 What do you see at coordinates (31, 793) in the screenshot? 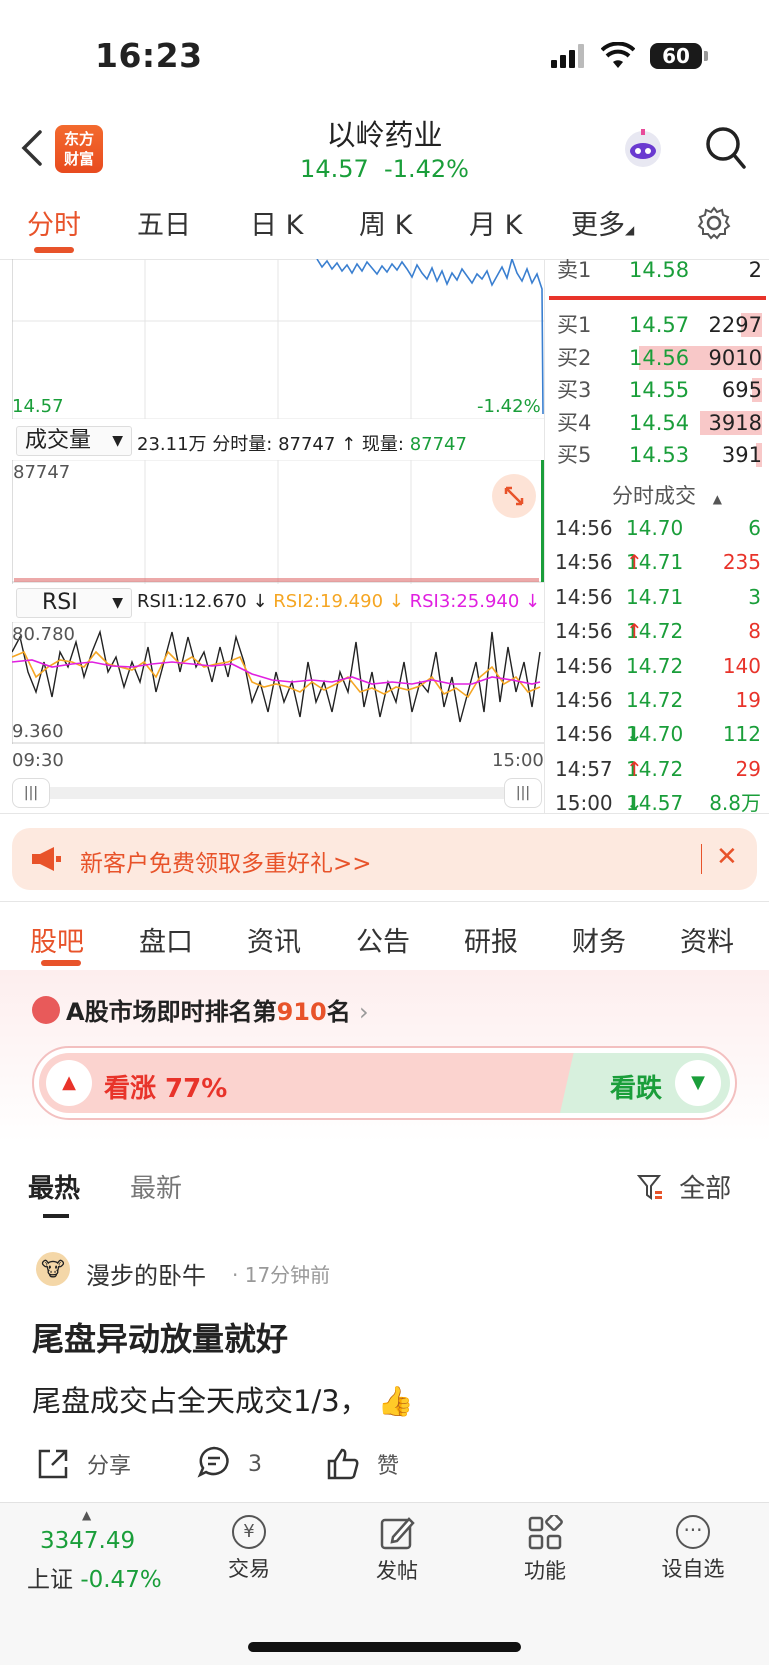
I see `range-handle-left: |||` at bounding box center [31, 793].